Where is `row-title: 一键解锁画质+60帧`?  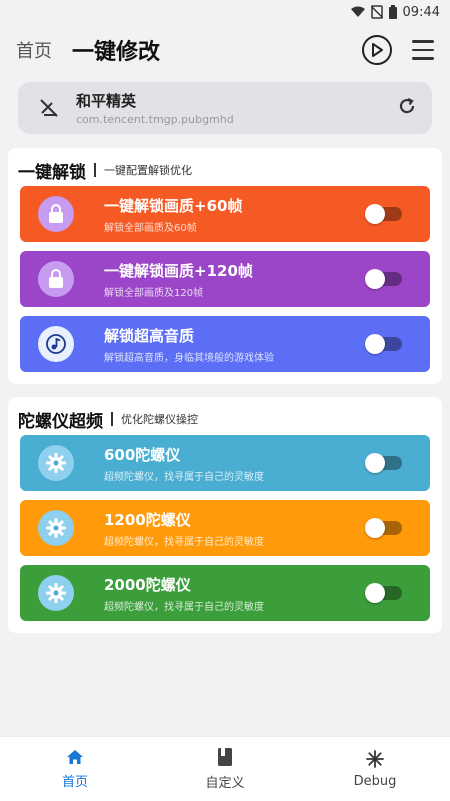
row-title: 一键解锁画质+60帧 is located at coordinates (173, 205).